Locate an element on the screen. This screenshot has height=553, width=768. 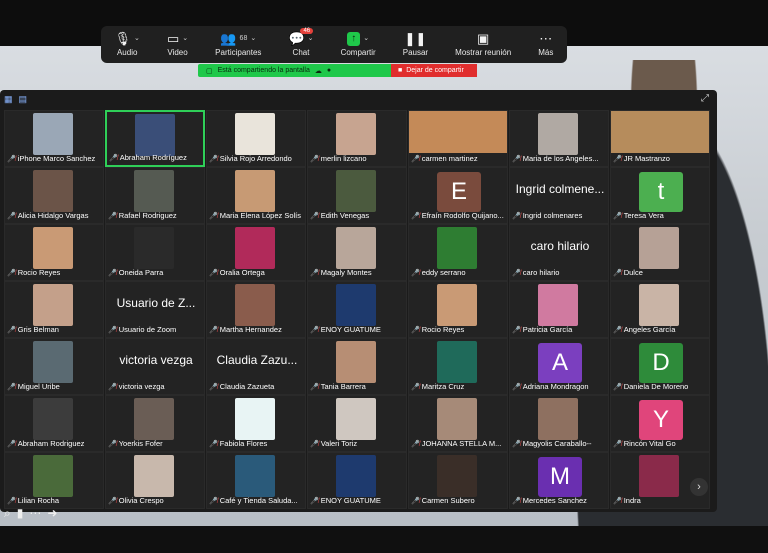
participant-tile: 🎤̸ Patricia García is located at coordinates (559, 309).